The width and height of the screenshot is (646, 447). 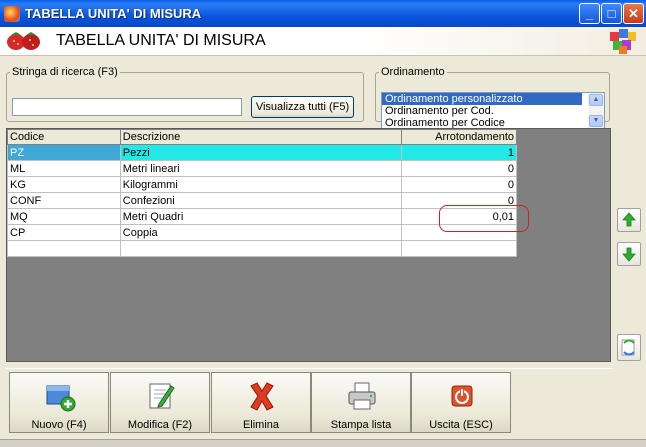 I want to click on table-row: KG Kilogrammi 0, so click(x=262, y=184).